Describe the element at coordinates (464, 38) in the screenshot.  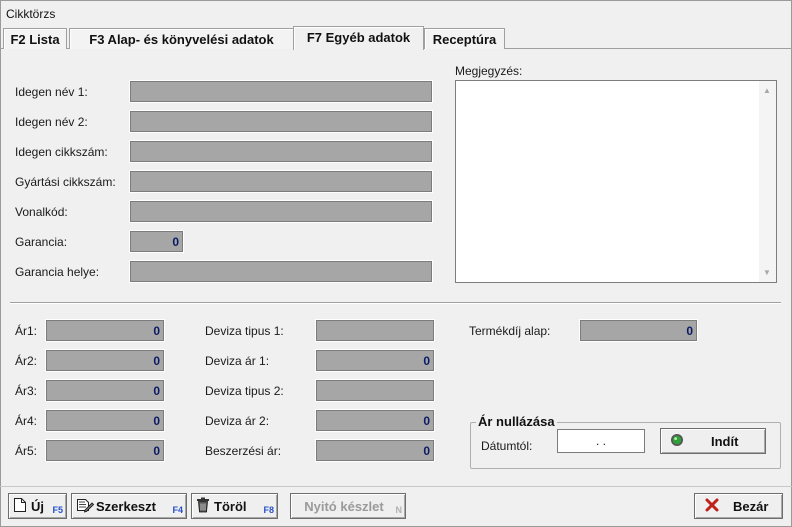
I see `tab-receptura: Receptúra` at that location.